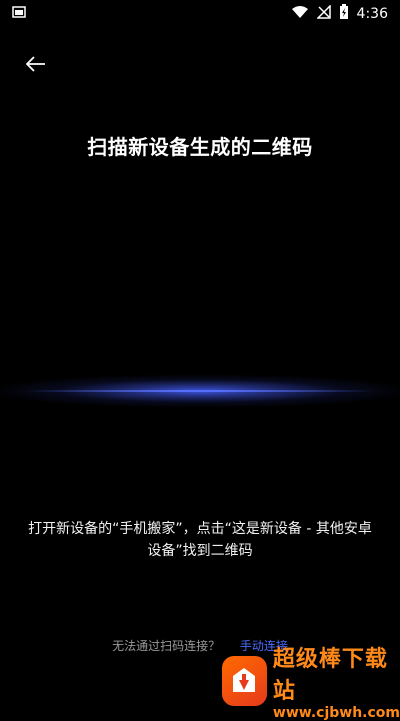 The image size is (400, 721). What do you see at coordinates (200, 14) in the screenshot?
I see `status-bar: 4:36` at bounding box center [200, 14].